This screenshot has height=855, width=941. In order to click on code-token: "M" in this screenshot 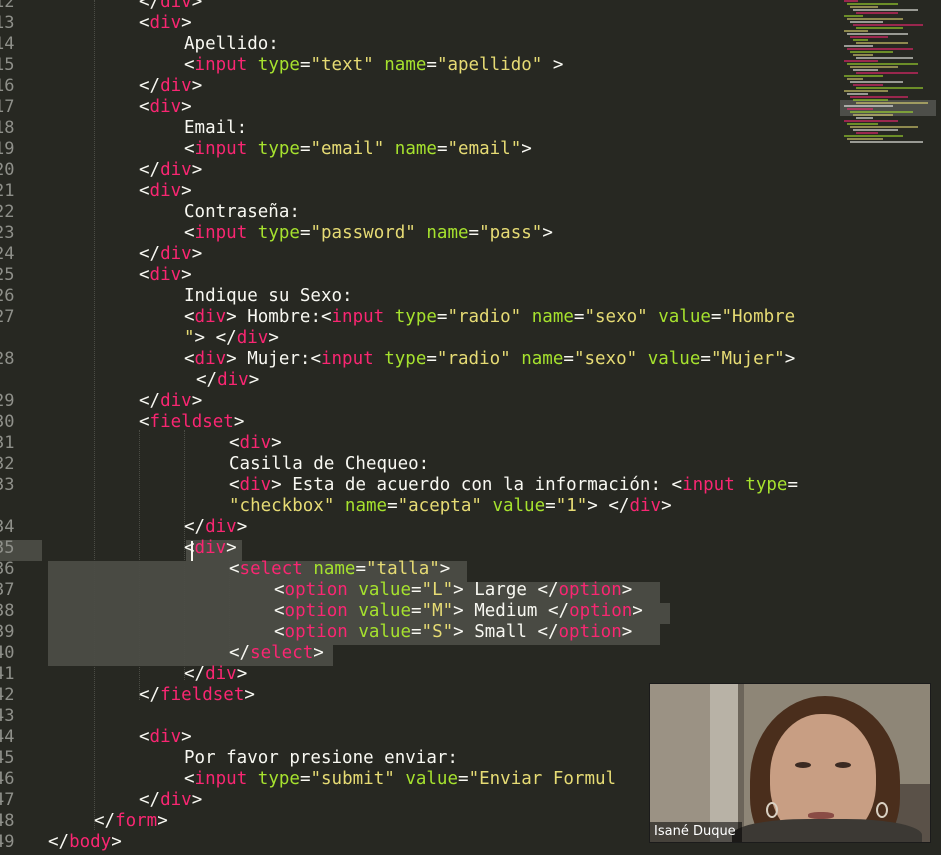, I will do `click(437, 611)`.